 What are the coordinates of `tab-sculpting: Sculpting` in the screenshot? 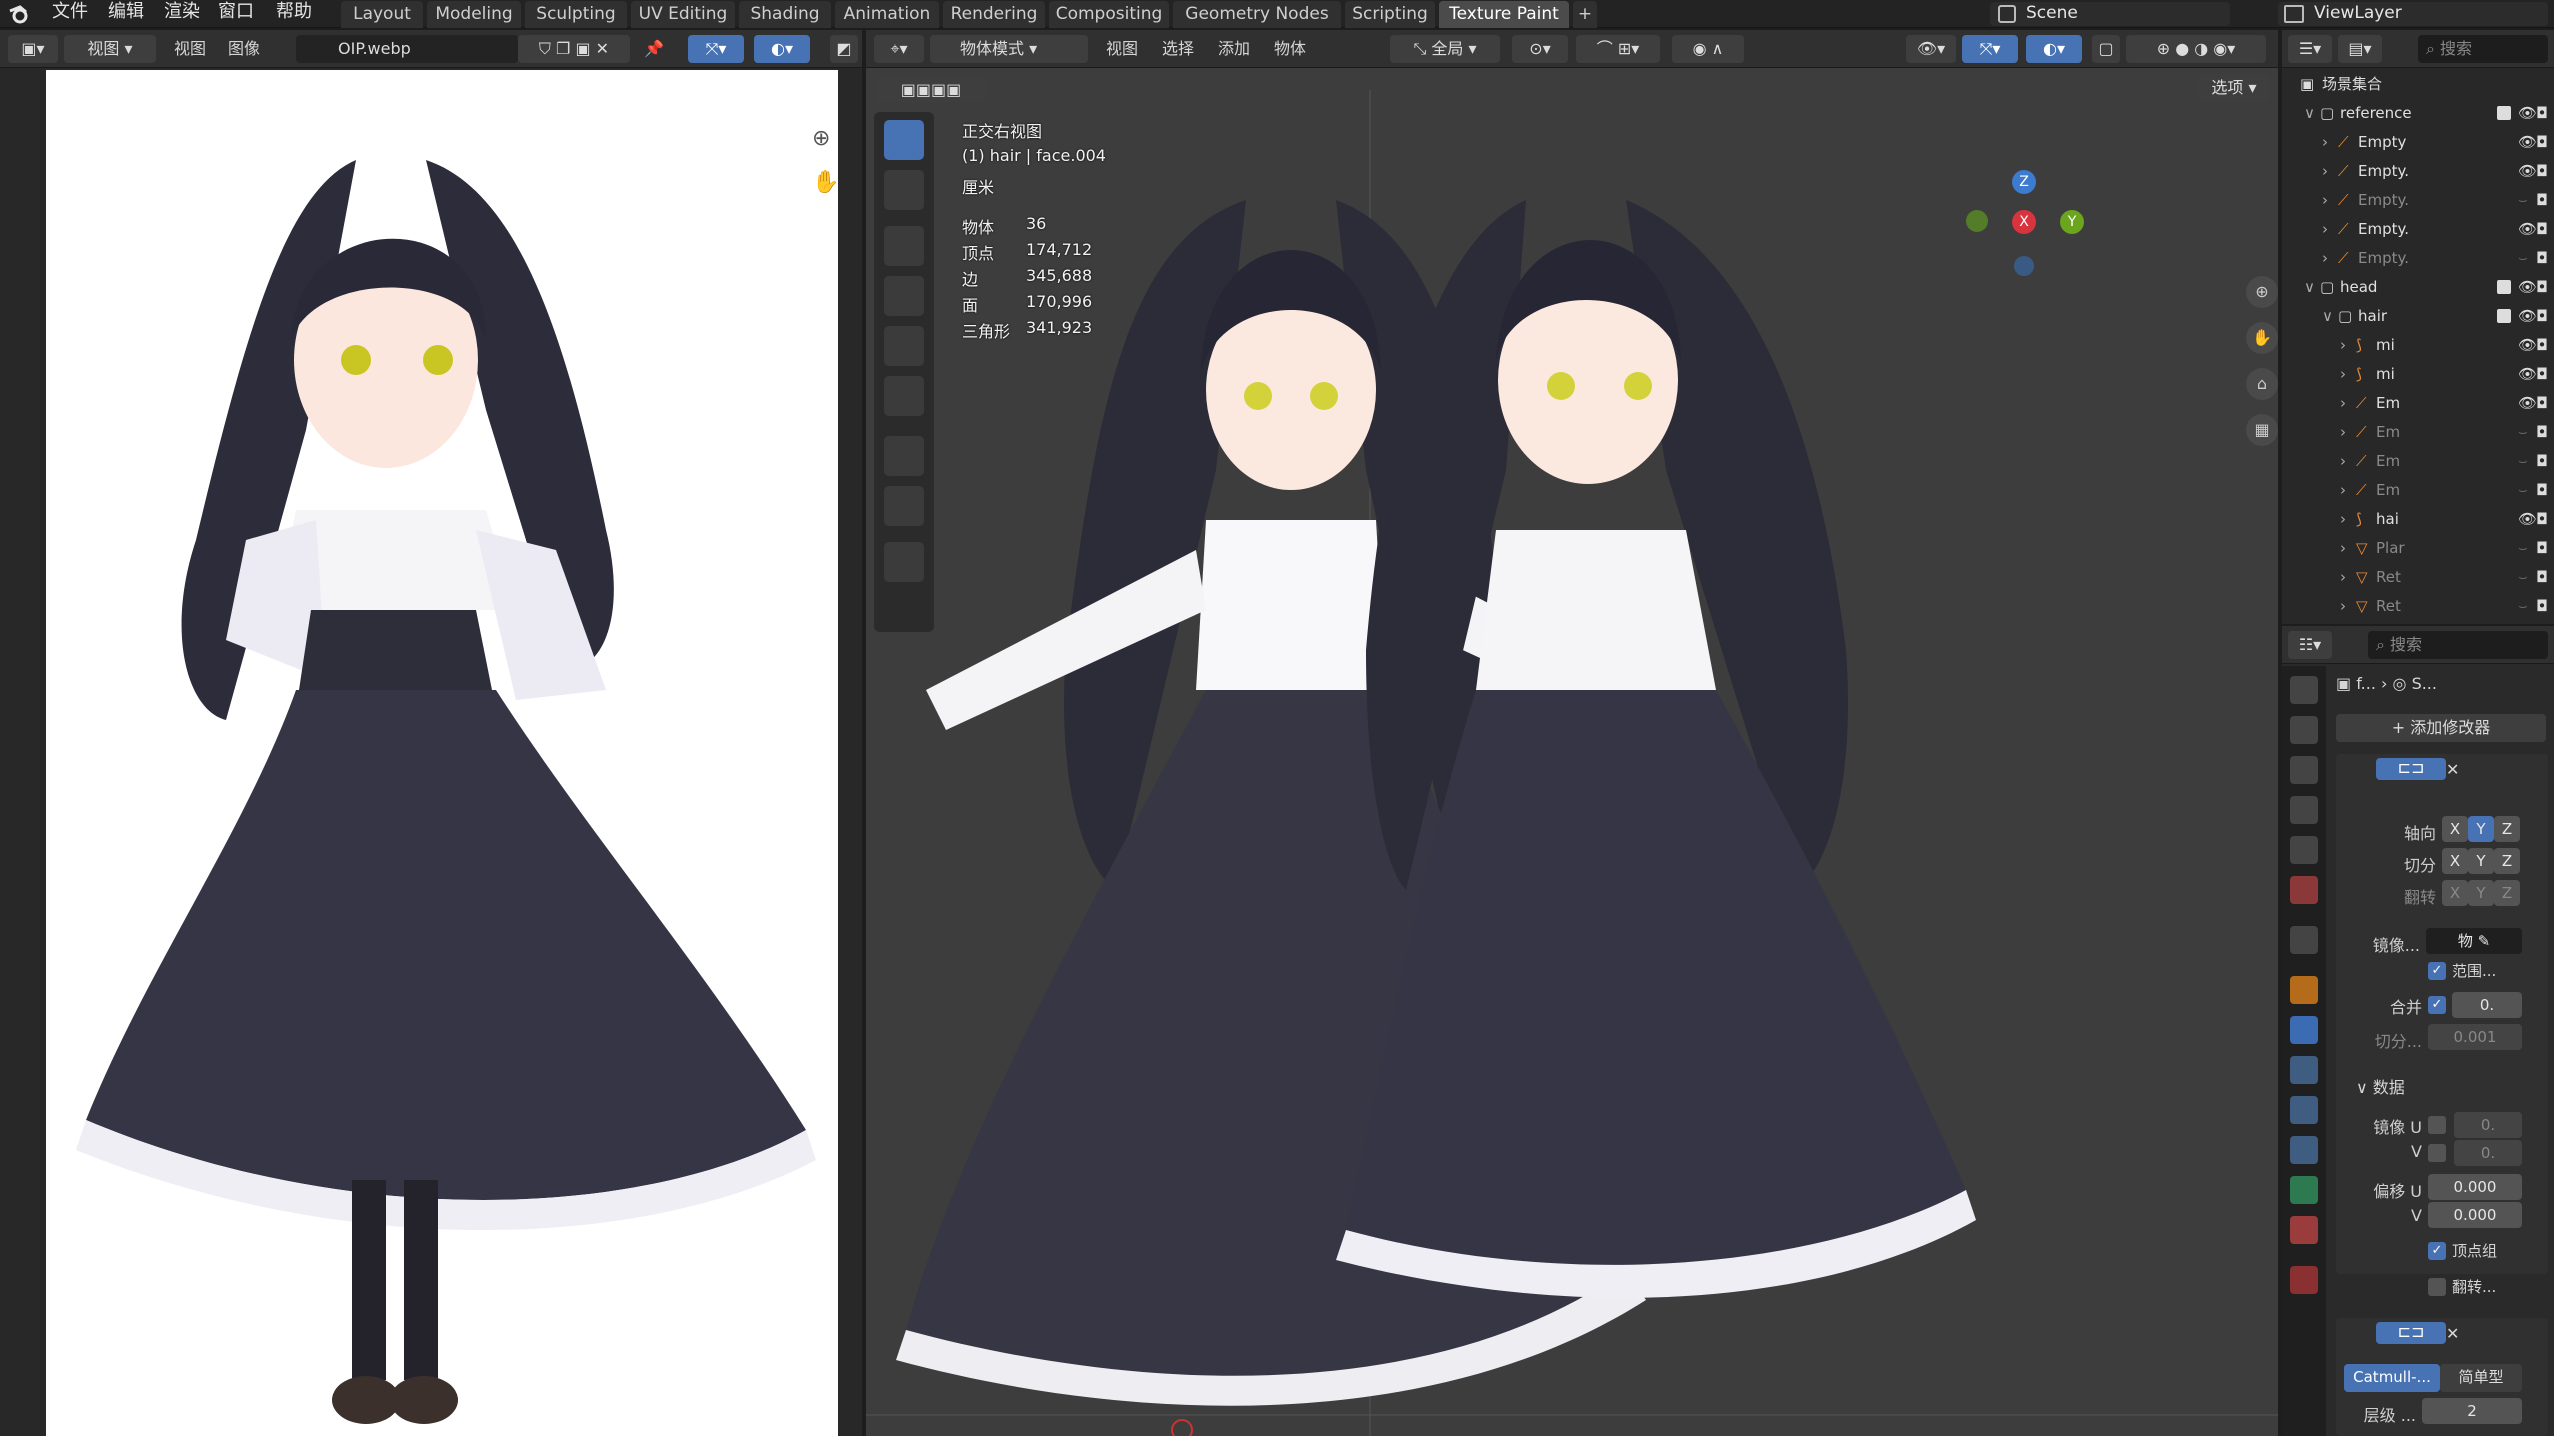 It's located at (576, 14).